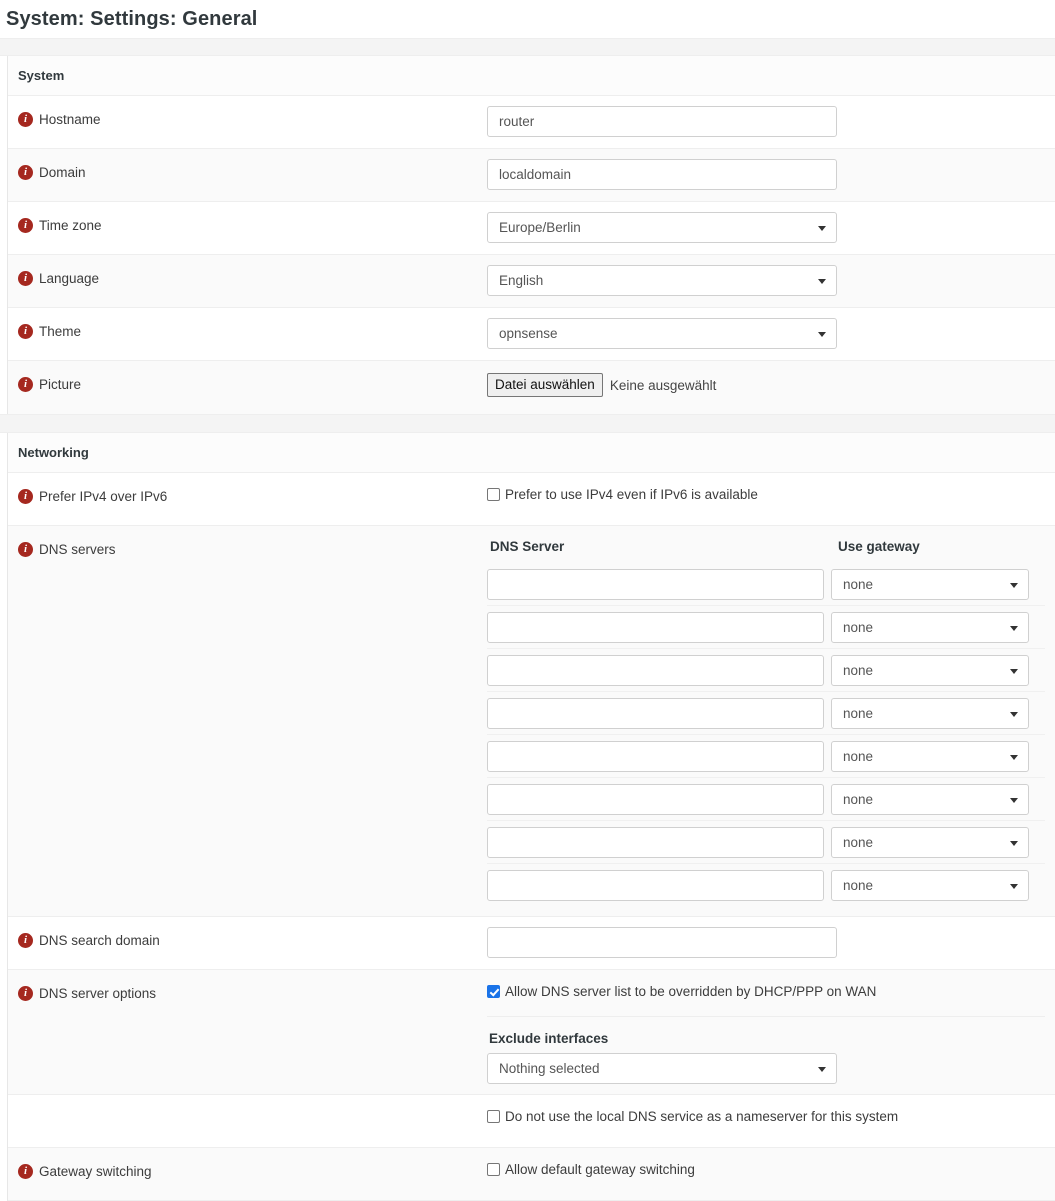  What do you see at coordinates (540, 227) in the screenshot?
I see `time-zone-value: Europe/Berlin` at bounding box center [540, 227].